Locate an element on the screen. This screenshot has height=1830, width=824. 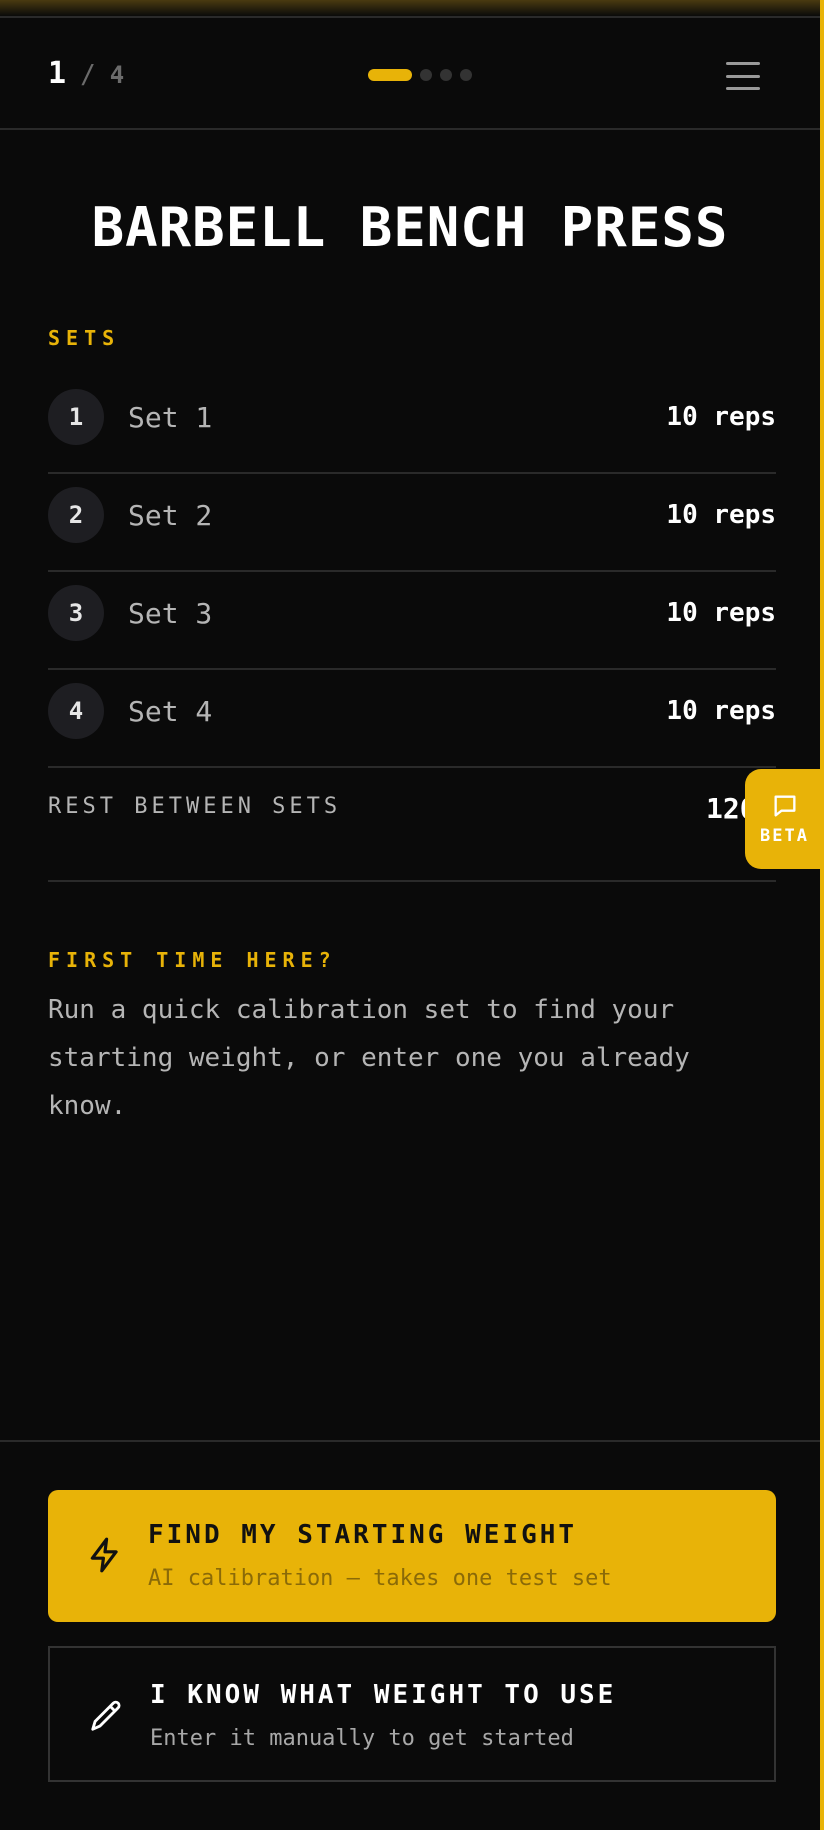
beta-label: BETA is located at coordinates (784, 836).